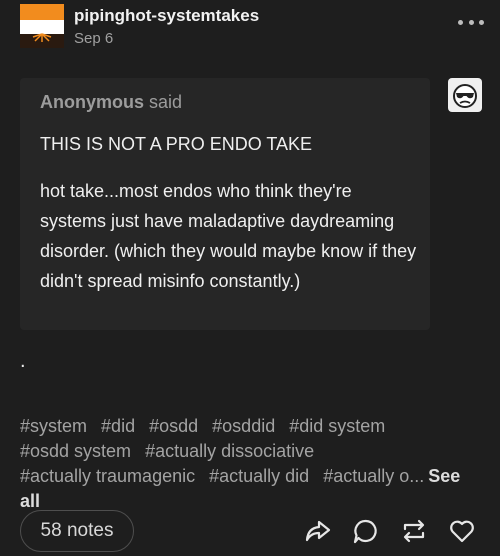  Describe the element at coordinates (77, 531) in the screenshot. I see `notes-count-button: 58 notes` at that location.